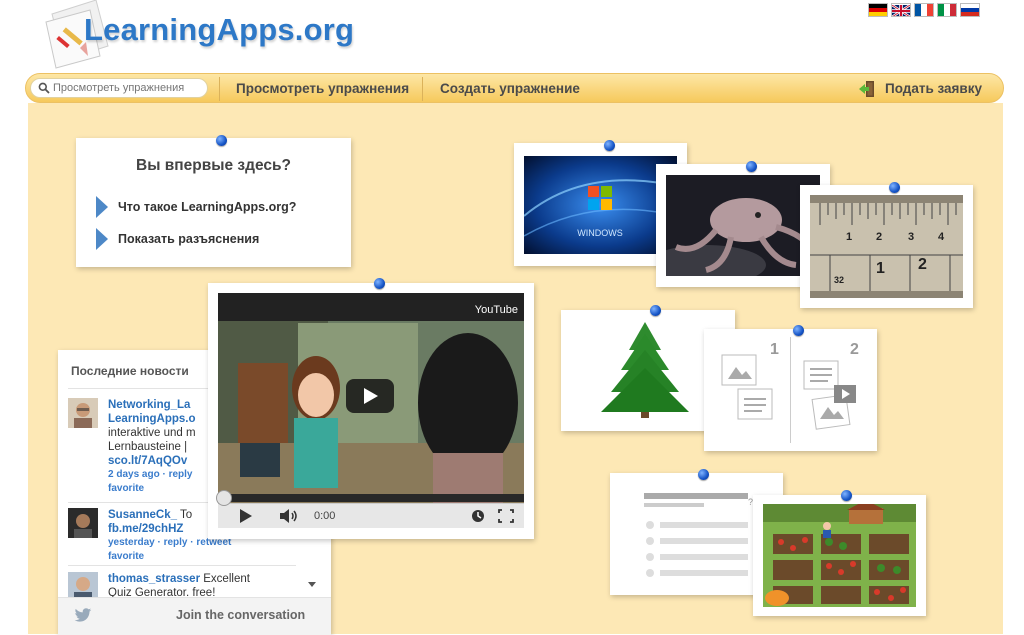 The width and height of the screenshot is (1024, 635). I want to click on browse-apps-link: Просмотреть упражнения, so click(322, 88).